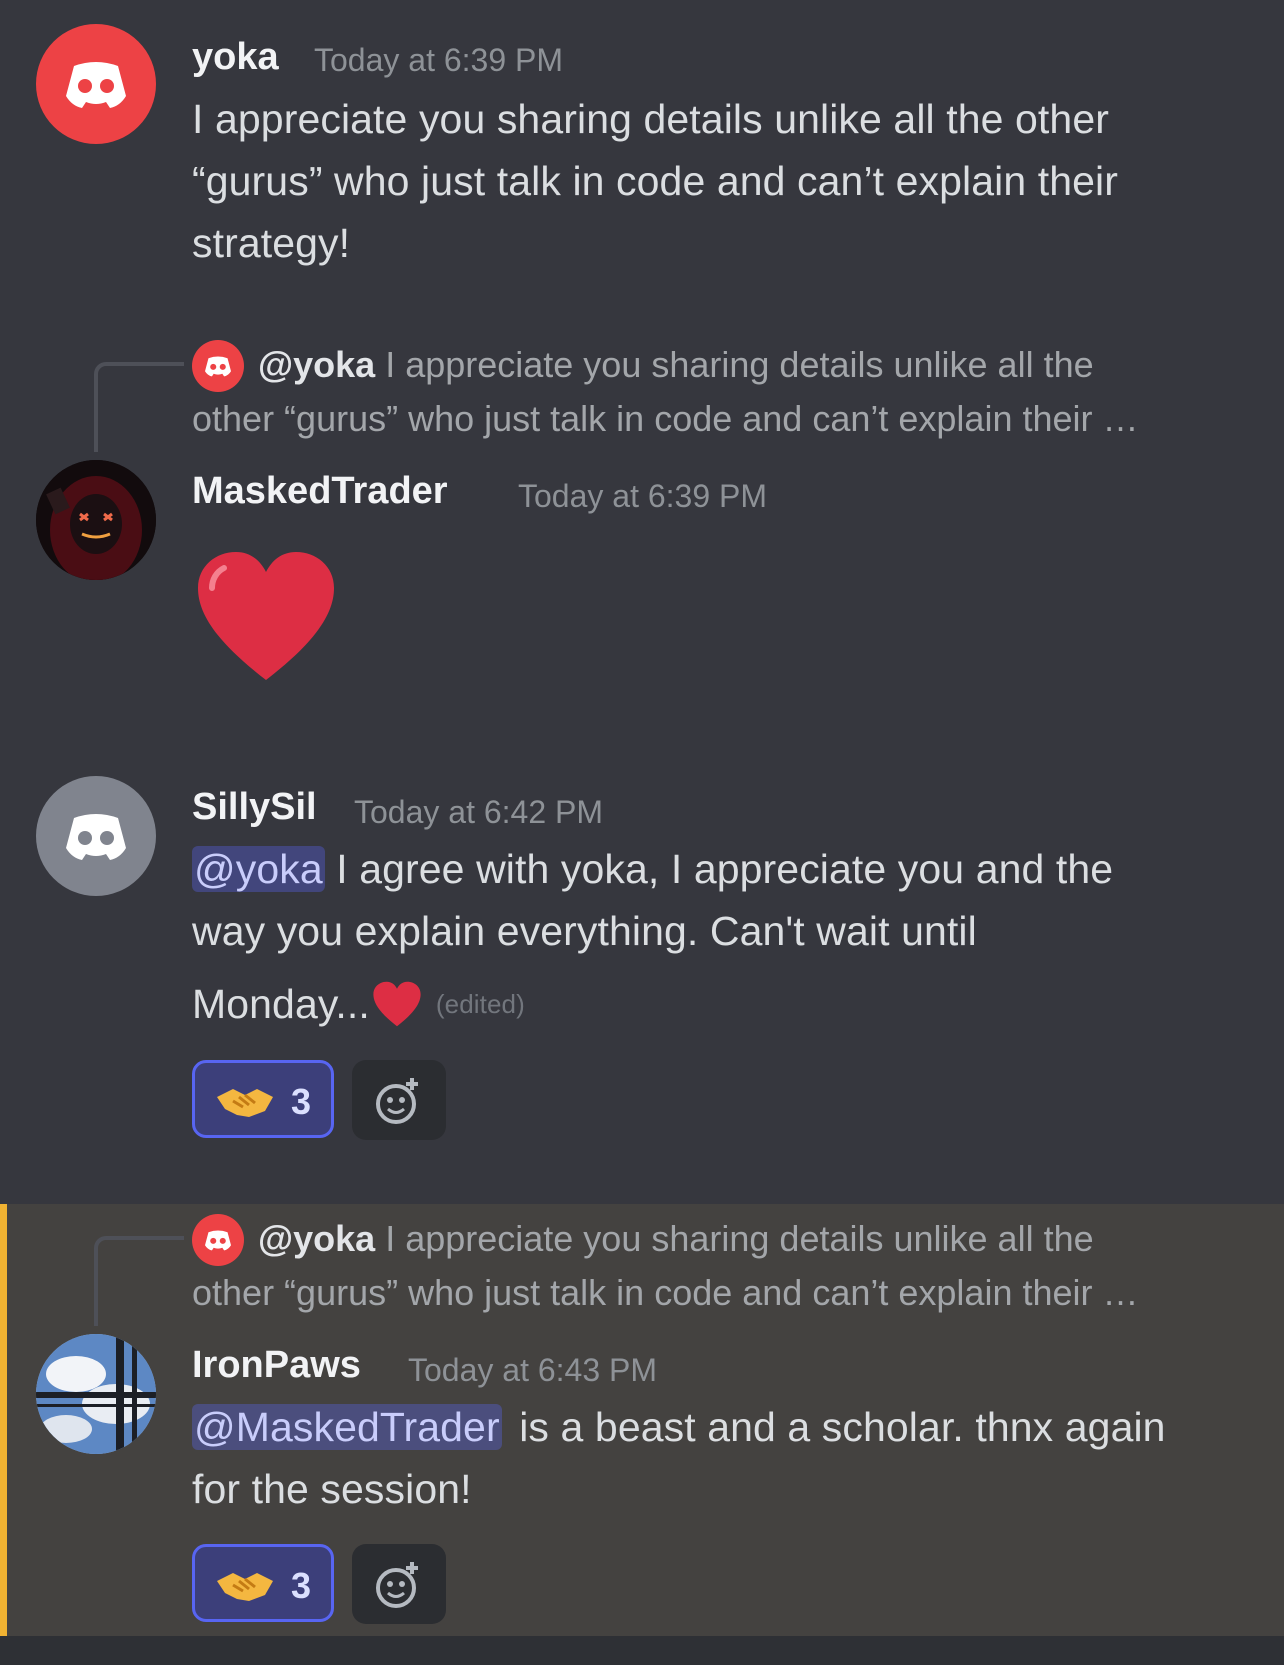  I want to click on mention-highlight-bar, so click(3, 1420).